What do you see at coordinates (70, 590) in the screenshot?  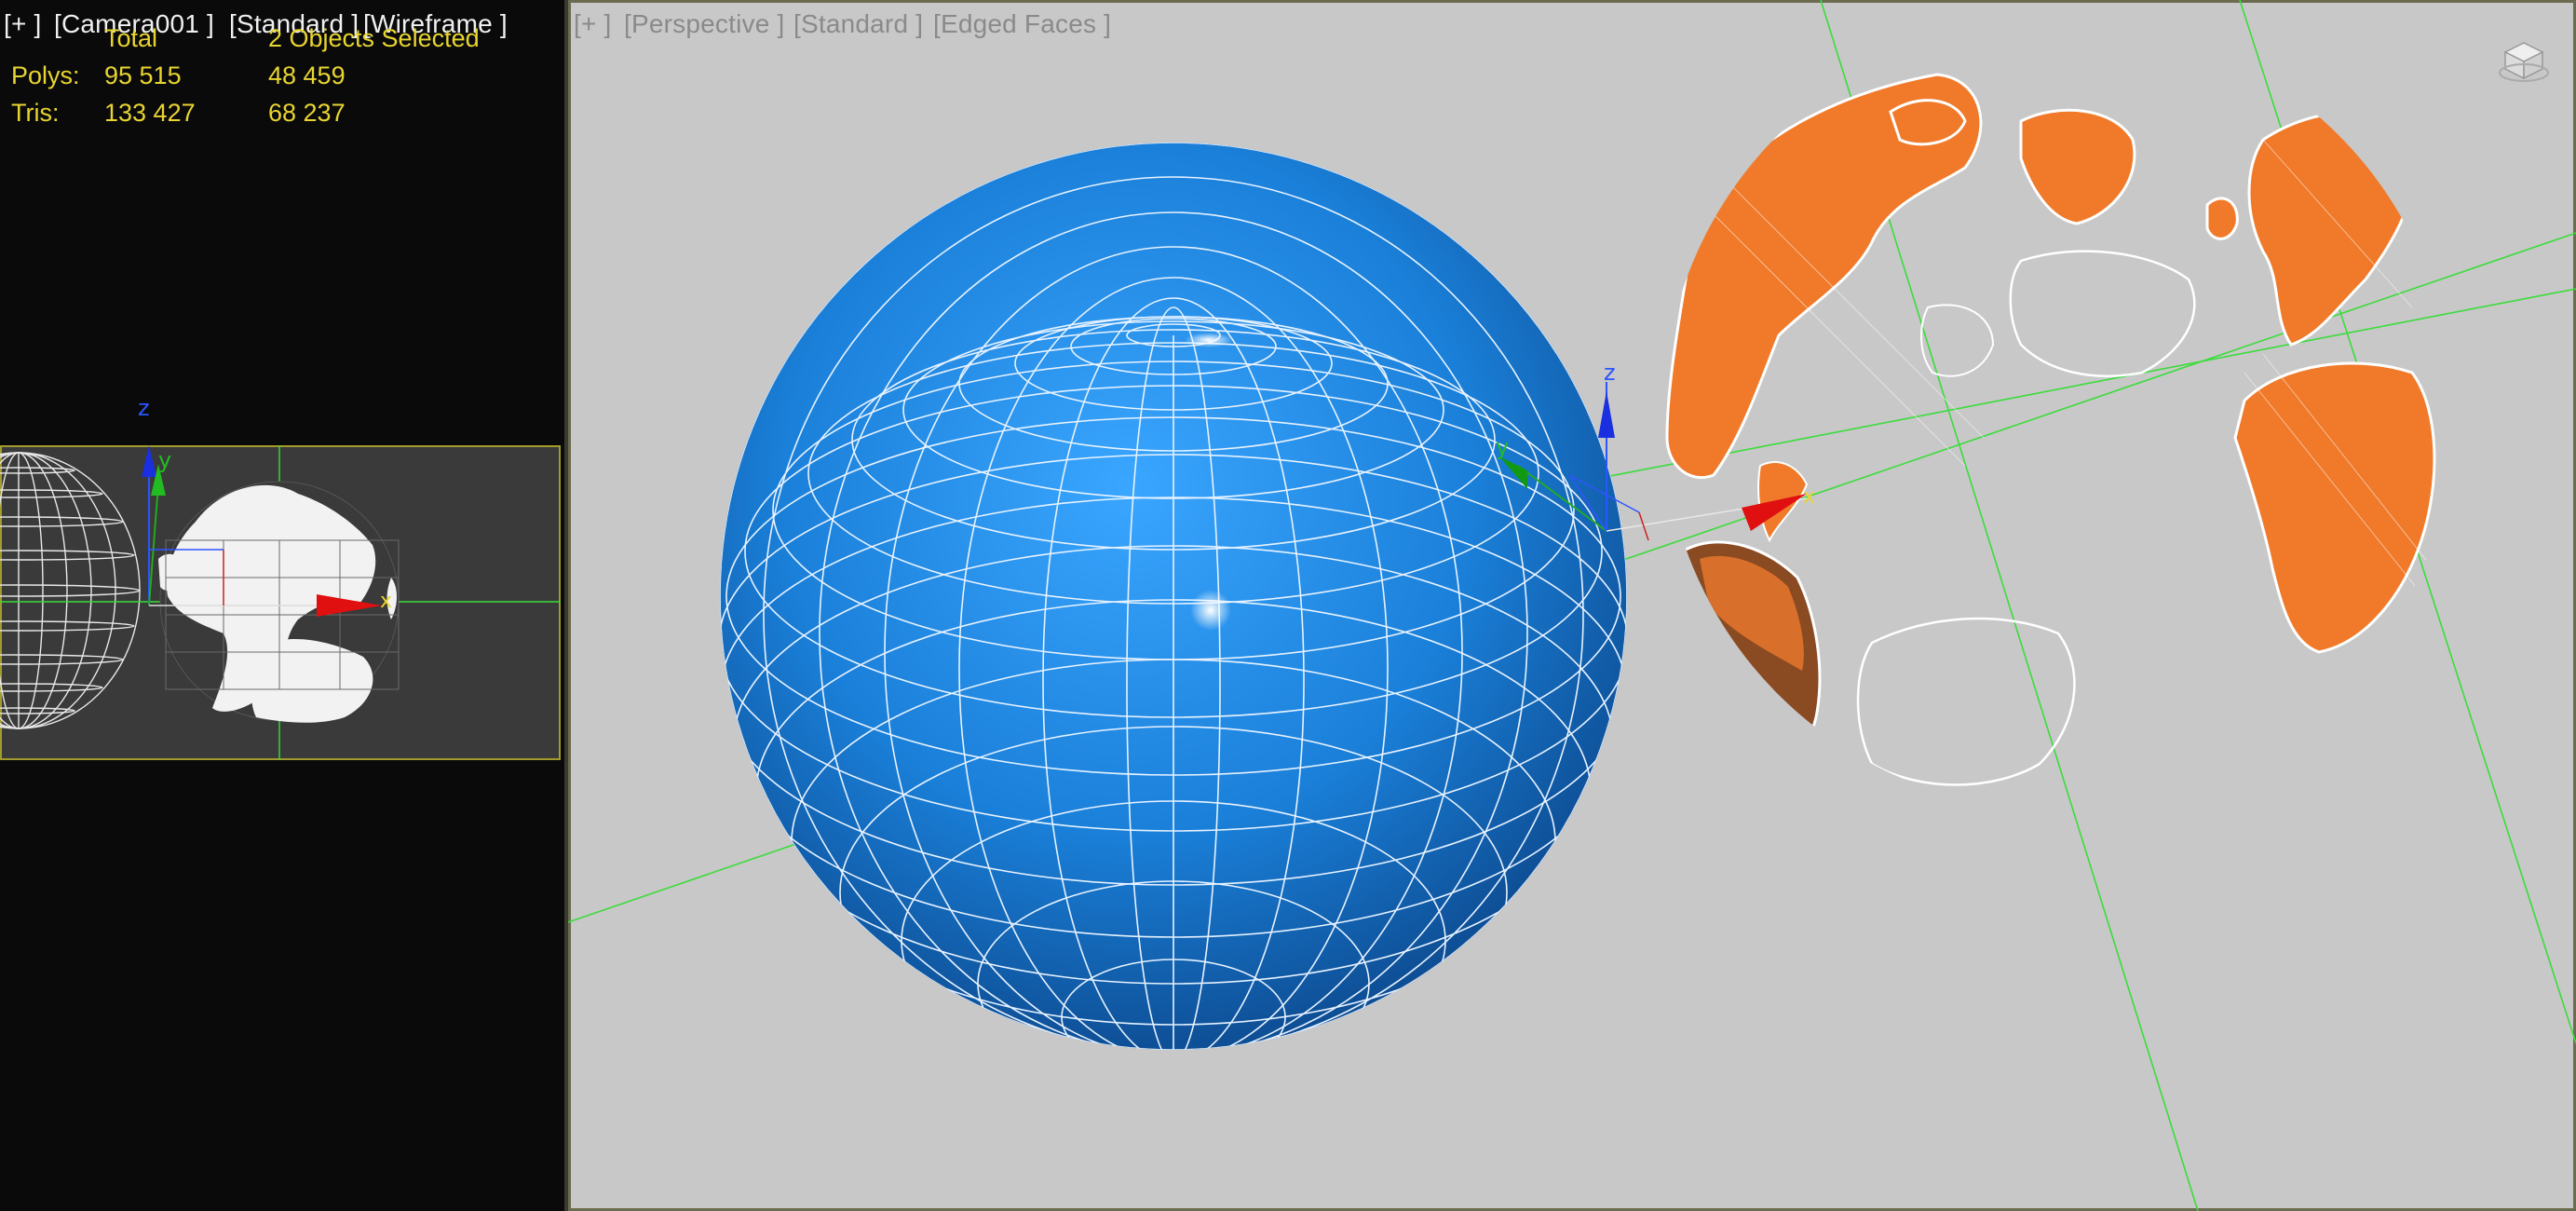 I see `wireframe-sphere` at bounding box center [70, 590].